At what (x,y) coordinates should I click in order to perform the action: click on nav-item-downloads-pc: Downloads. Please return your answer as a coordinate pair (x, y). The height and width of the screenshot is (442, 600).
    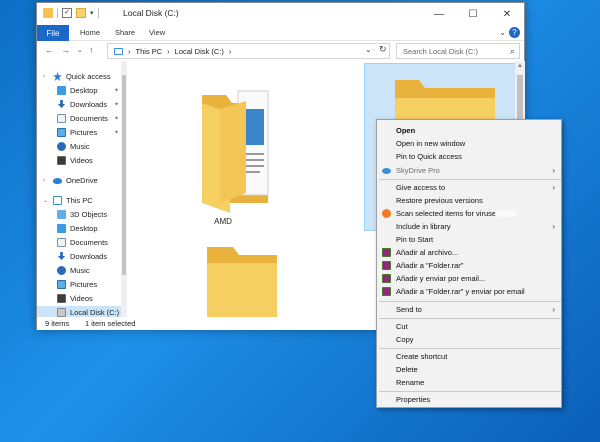
    Looking at the image, I should click on (81, 256).